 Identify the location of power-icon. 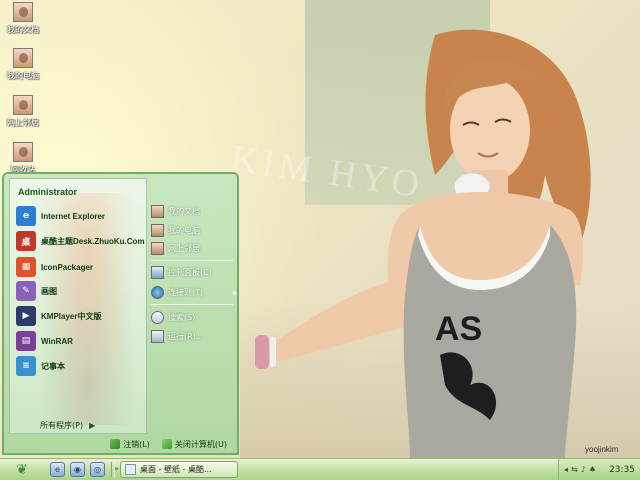
(166, 444).